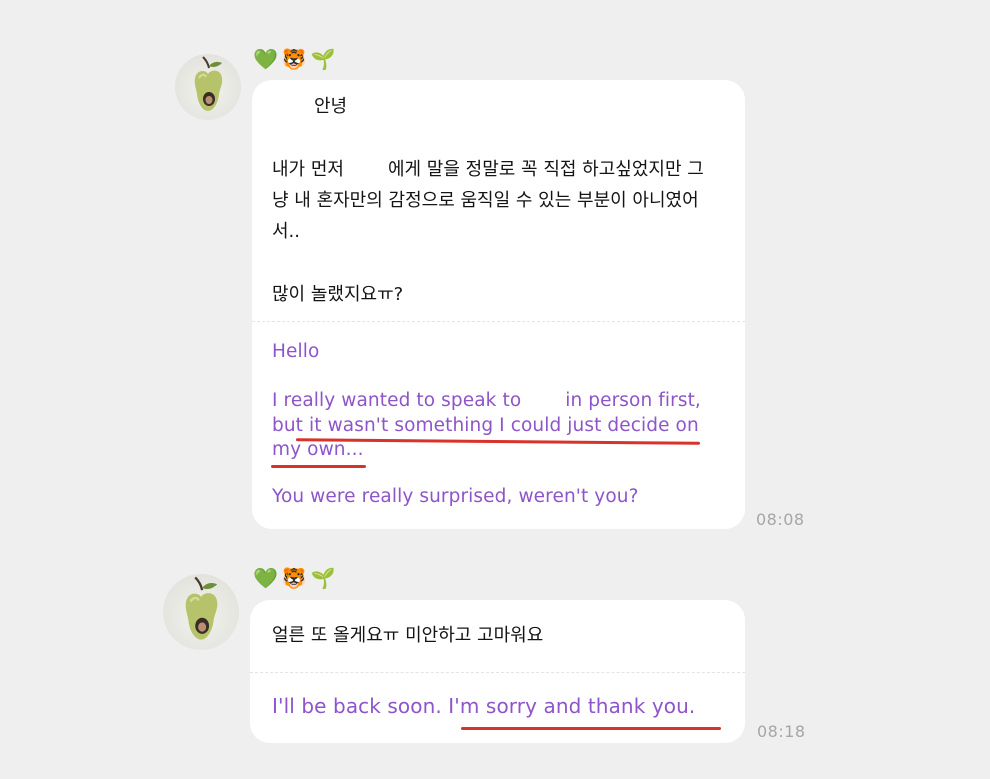 The width and height of the screenshot is (990, 779). I want to click on korean-greeting: 안녕, so click(331, 106).